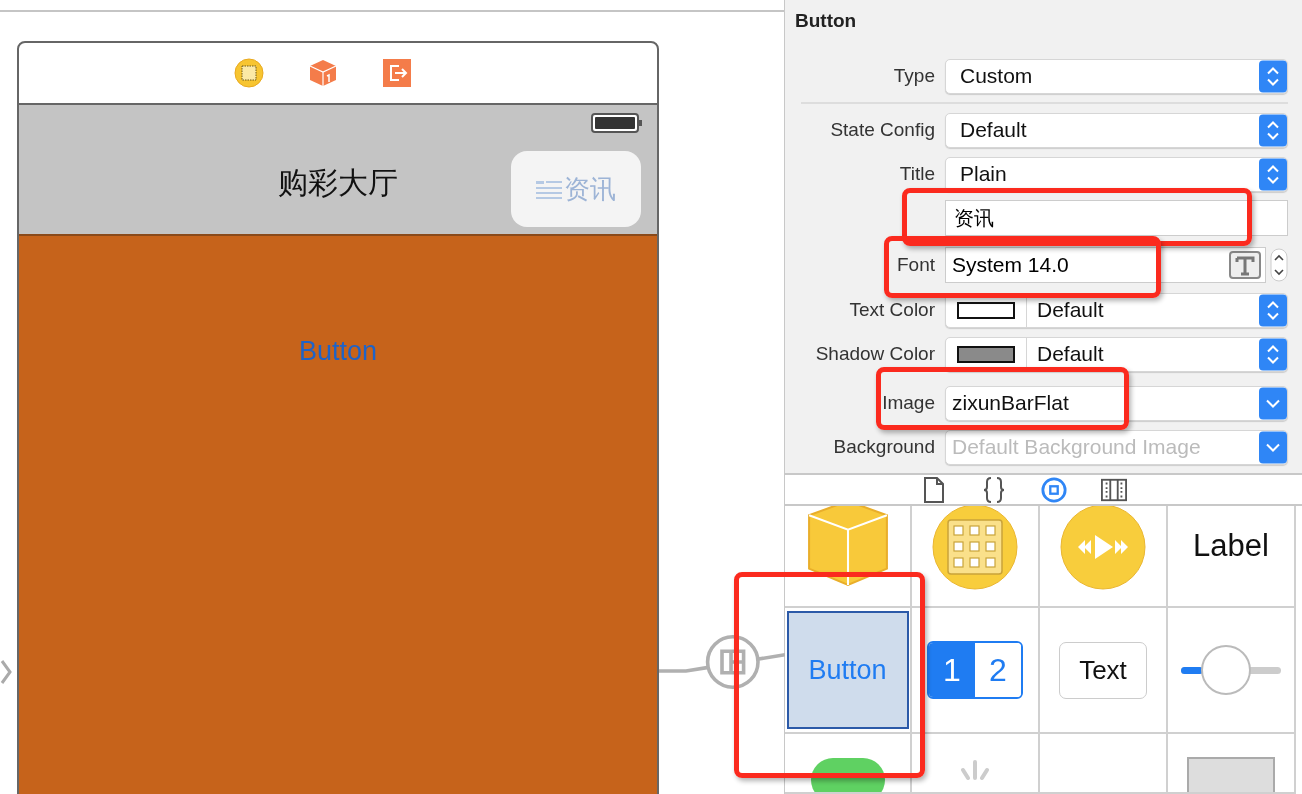  Describe the element at coordinates (1103, 670) in the screenshot. I see `text-field-item: Text` at that location.